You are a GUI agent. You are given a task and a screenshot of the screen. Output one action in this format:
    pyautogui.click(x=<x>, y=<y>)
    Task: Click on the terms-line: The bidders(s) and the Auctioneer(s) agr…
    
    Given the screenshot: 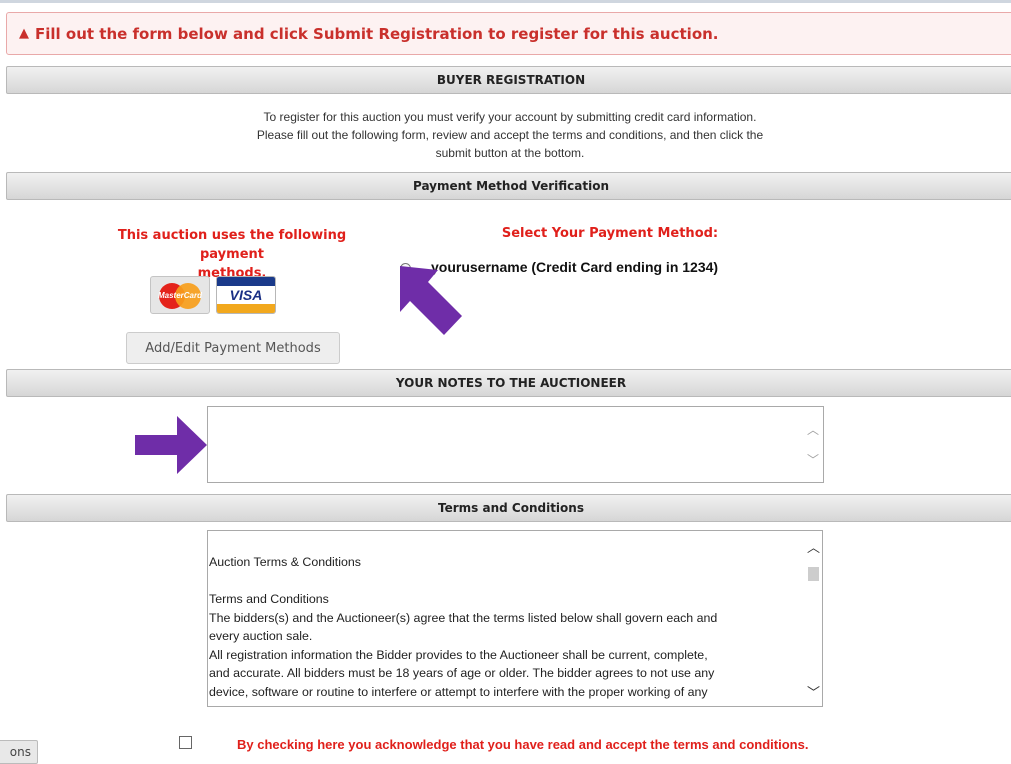 What is the action you would take?
    pyautogui.click(x=463, y=617)
    